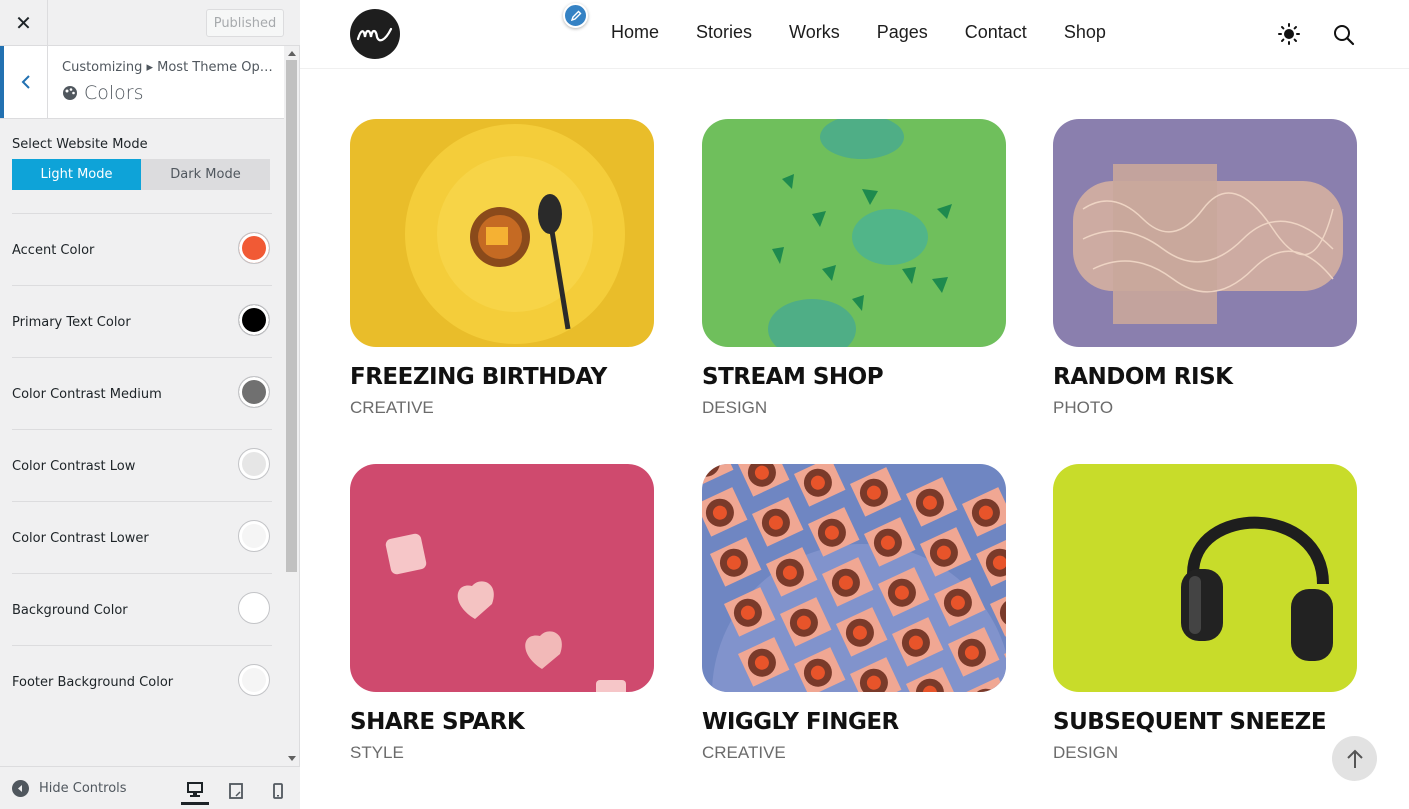 The width and height of the screenshot is (1409, 809). I want to click on sun-icon, so click(1289, 34).